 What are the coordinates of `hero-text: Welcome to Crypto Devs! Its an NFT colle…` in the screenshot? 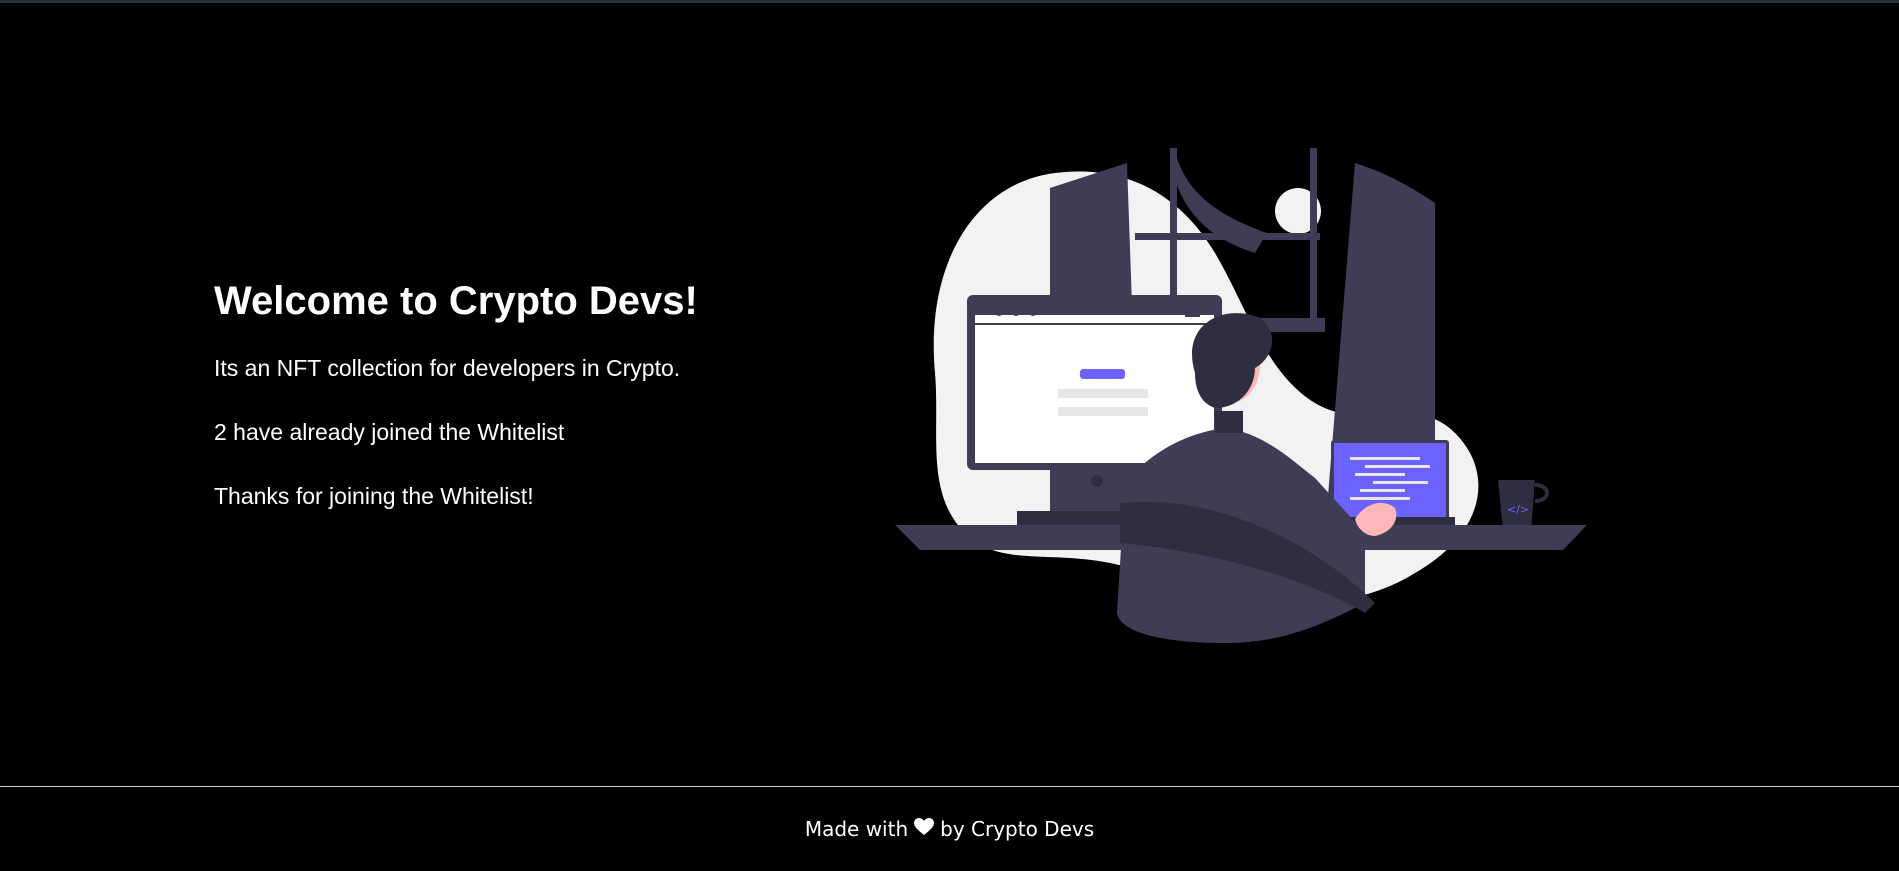 It's located at (524, 409).